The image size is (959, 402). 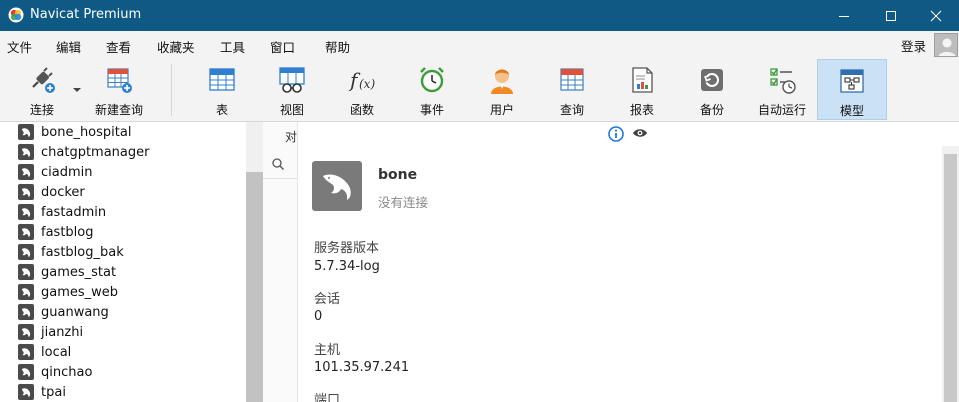 What do you see at coordinates (82, 252) in the screenshot?
I see `database-name: fastblog_bak` at bounding box center [82, 252].